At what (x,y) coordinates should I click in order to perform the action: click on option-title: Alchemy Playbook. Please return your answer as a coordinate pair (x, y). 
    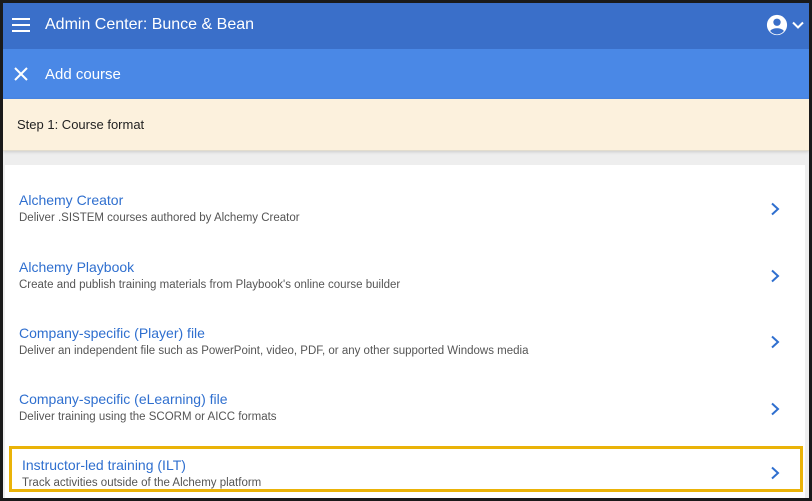
    Looking at the image, I should click on (77, 267).